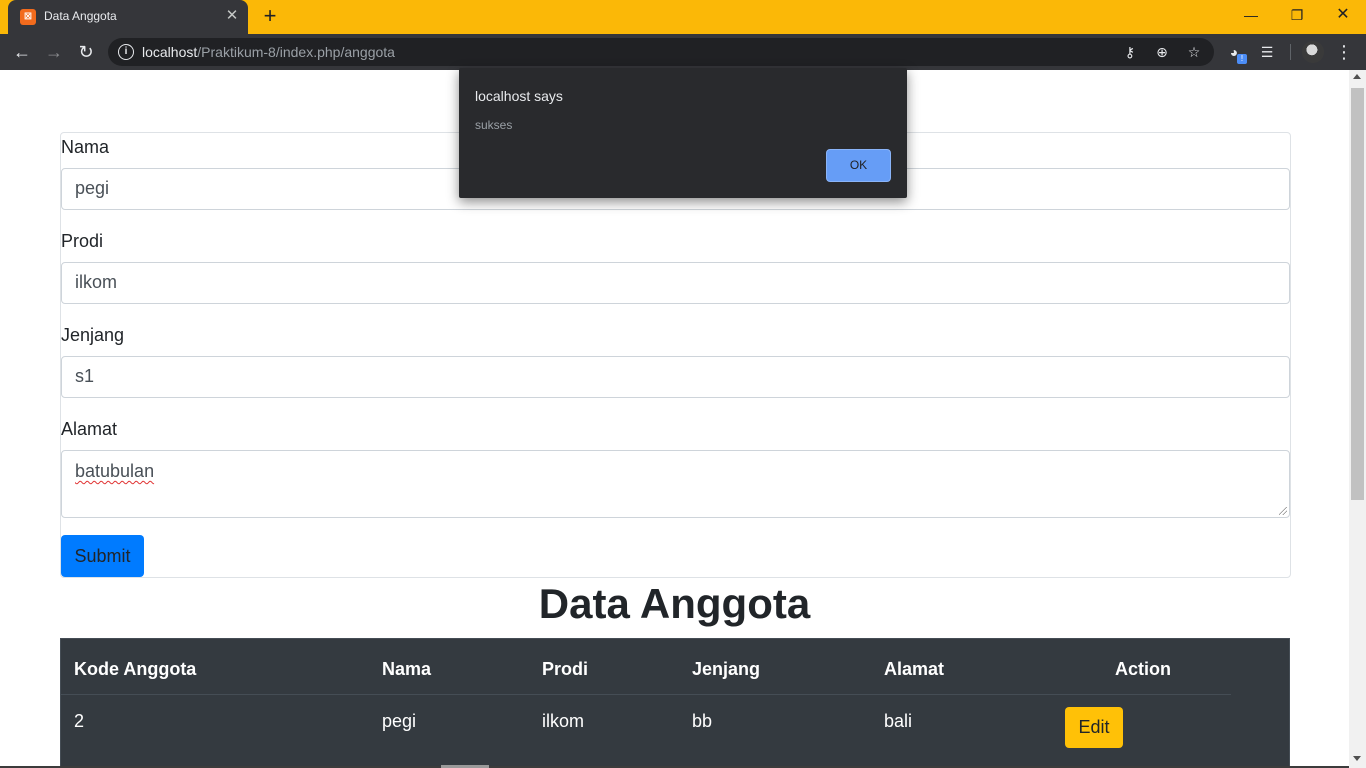 The height and width of the screenshot is (768, 1366). Describe the element at coordinates (86, 52) in the screenshot. I see `reload-icon: ↻` at that location.